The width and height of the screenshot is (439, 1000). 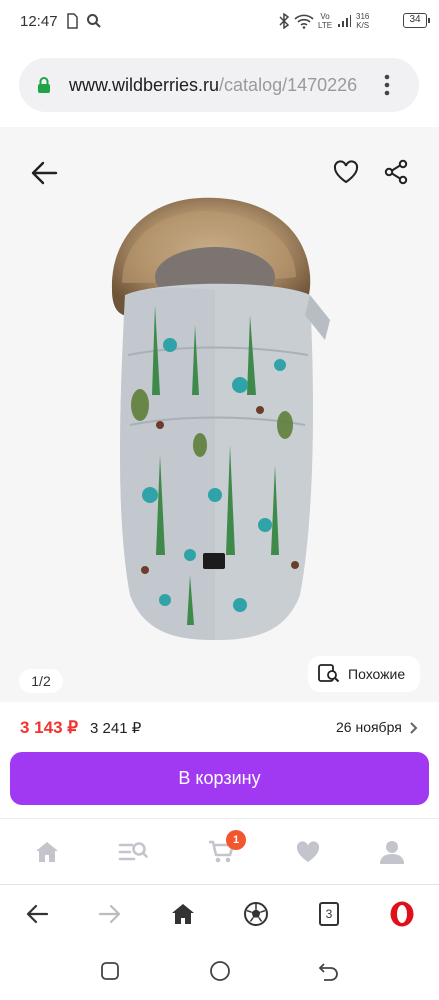 I want to click on price-panel: 3 143 ₽ 3 241 ₽ 26 ноября В корзину, so click(x=219, y=760).